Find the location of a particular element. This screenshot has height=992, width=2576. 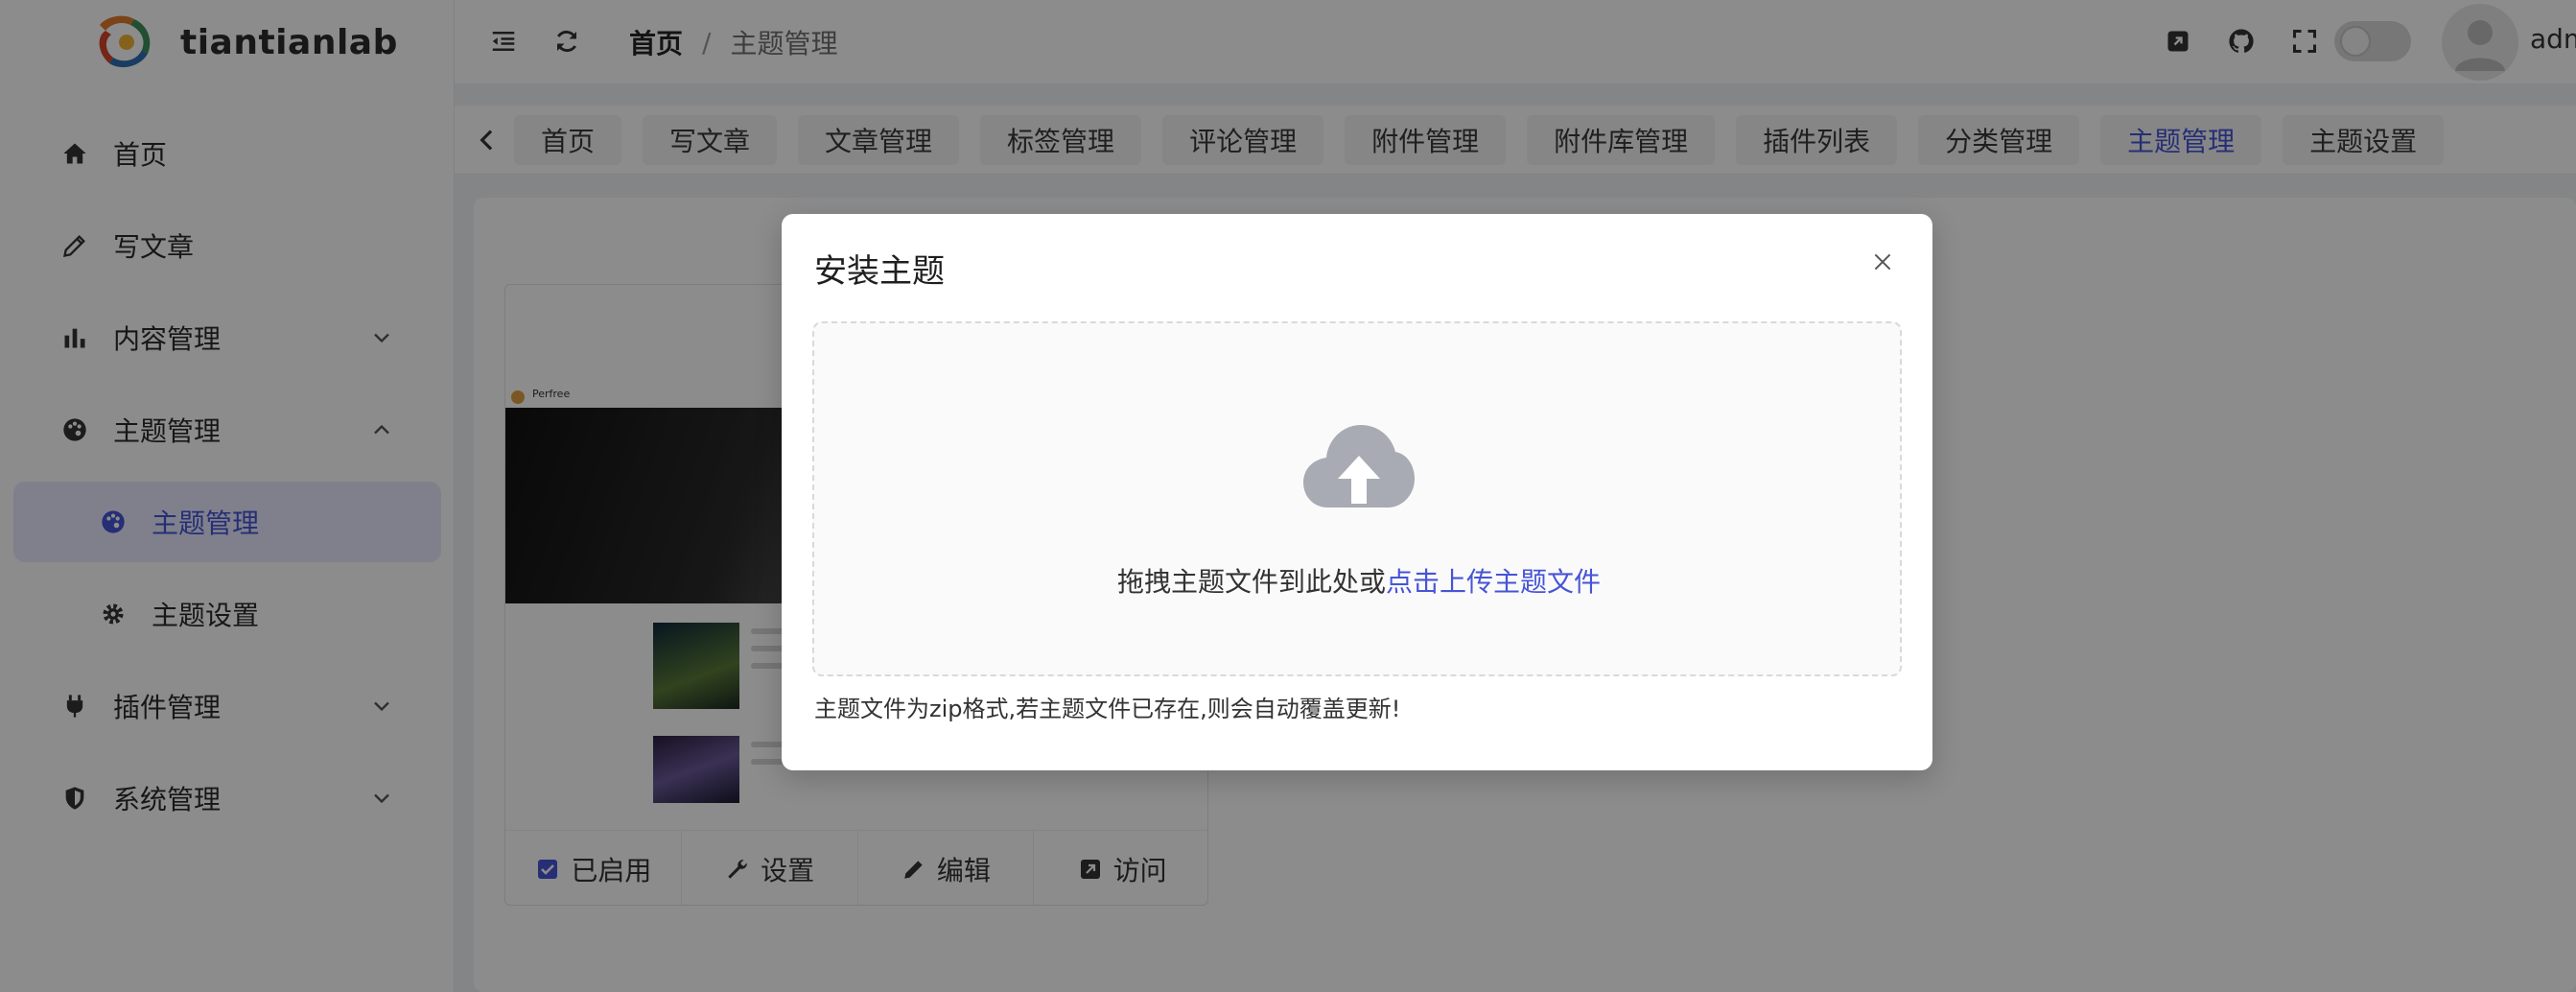

dropzone-hint: 拖拽主题文件到此处或 is located at coordinates (1251, 582).